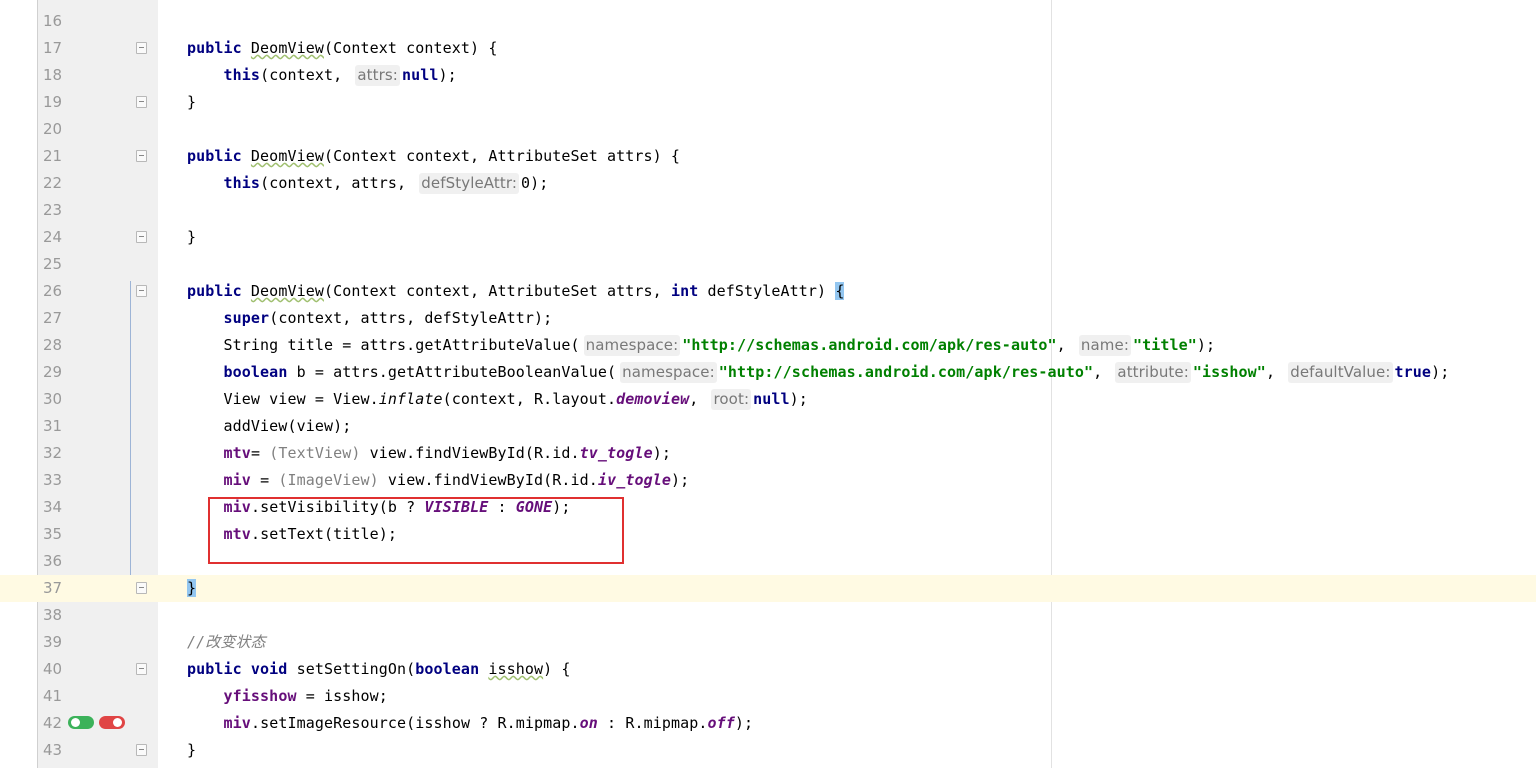 This screenshot has width=1536, height=768. What do you see at coordinates (768, 588) in the screenshot?
I see `code-line: 37}` at bounding box center [768, 588].